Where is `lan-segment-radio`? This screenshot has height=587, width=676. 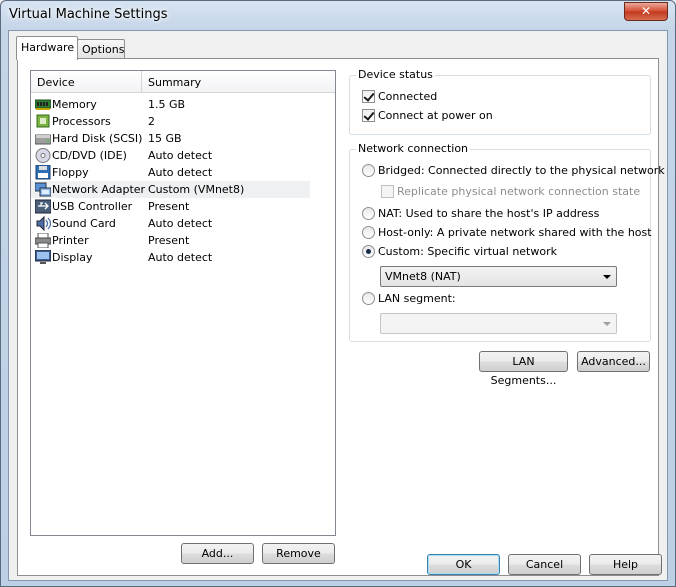 lan-segment-radio is located at coordinates (368, 298).